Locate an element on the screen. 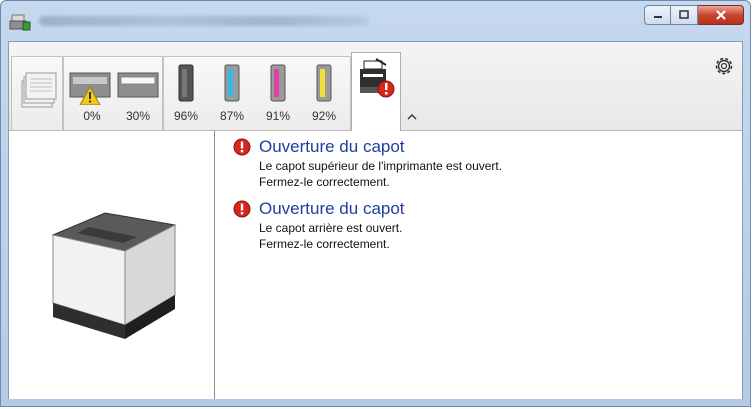 This screenshot has width=753, height=409. minimize-icon is located at coordinates (657, 17).